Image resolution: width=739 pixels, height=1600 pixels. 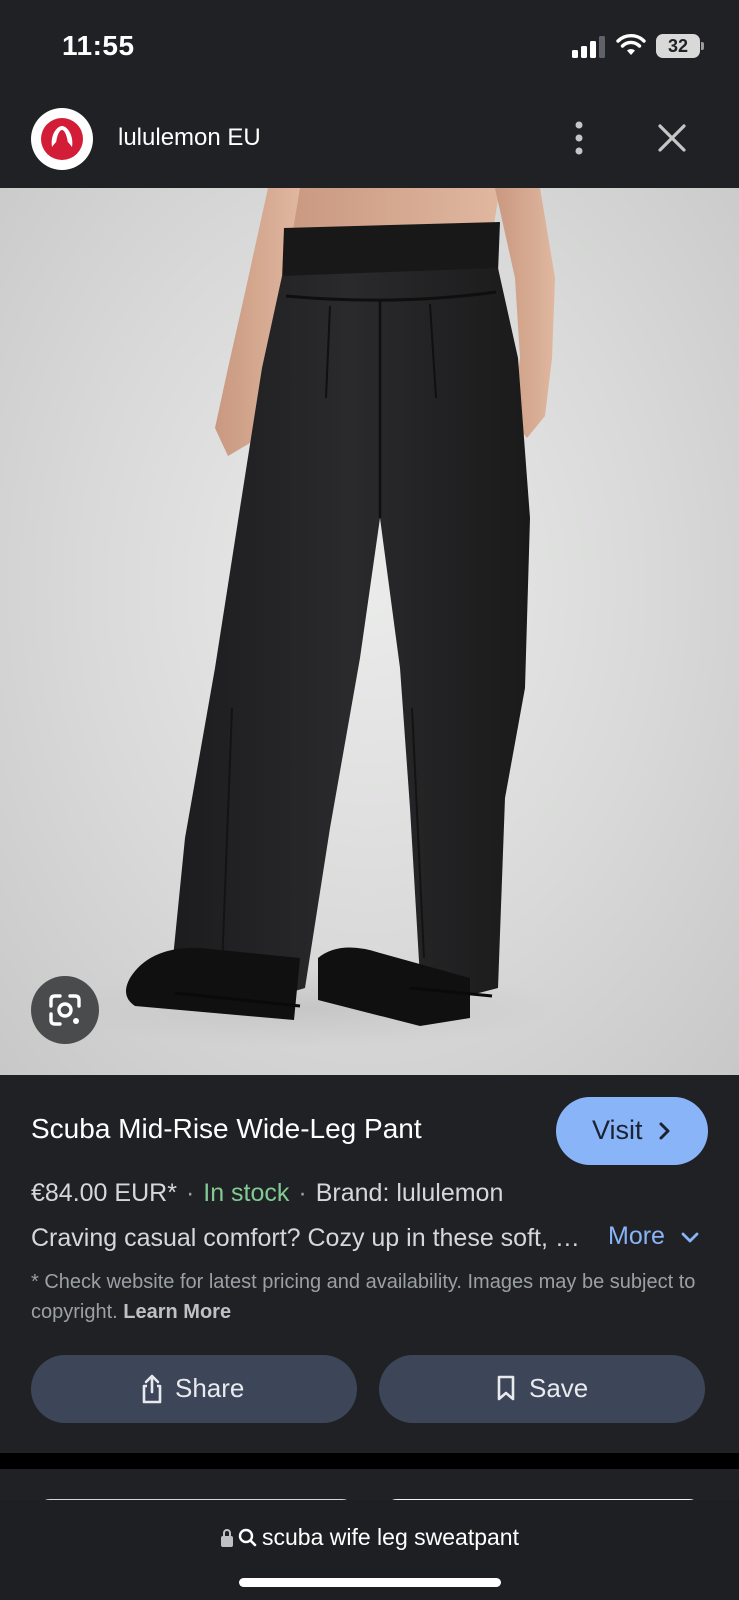 I want to click on lens-button, so click(x=65, y=1010).